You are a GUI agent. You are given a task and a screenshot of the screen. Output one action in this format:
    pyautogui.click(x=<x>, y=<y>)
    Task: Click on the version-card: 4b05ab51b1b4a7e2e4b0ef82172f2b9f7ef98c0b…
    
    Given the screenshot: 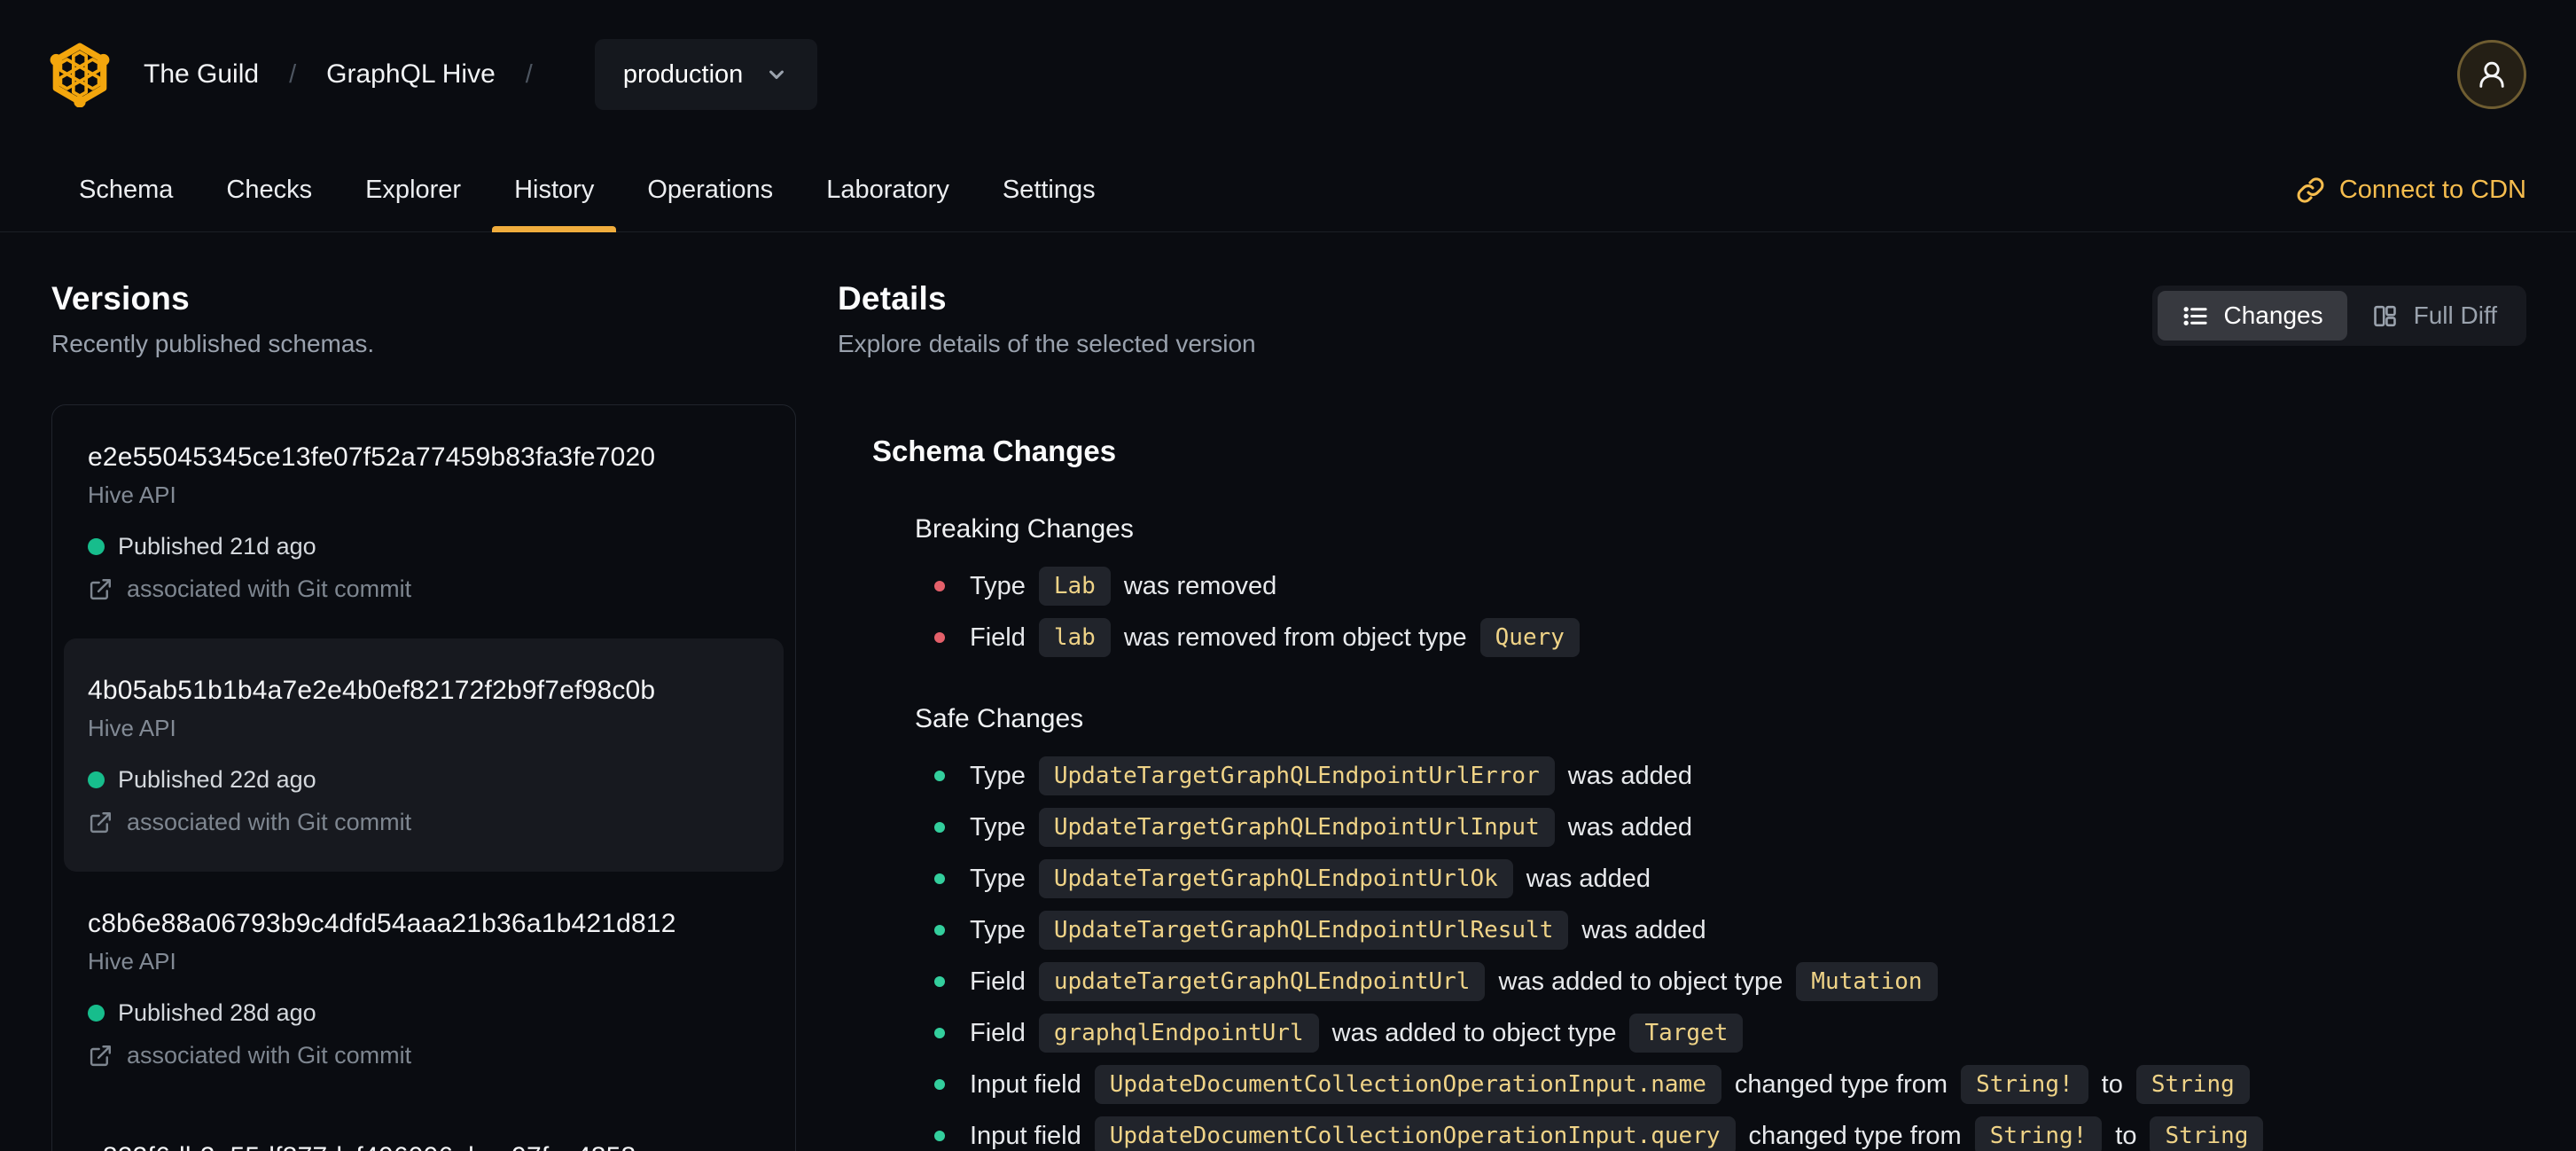 What is the action you would take?
    pyautogui.click(x=424, y=755)
    